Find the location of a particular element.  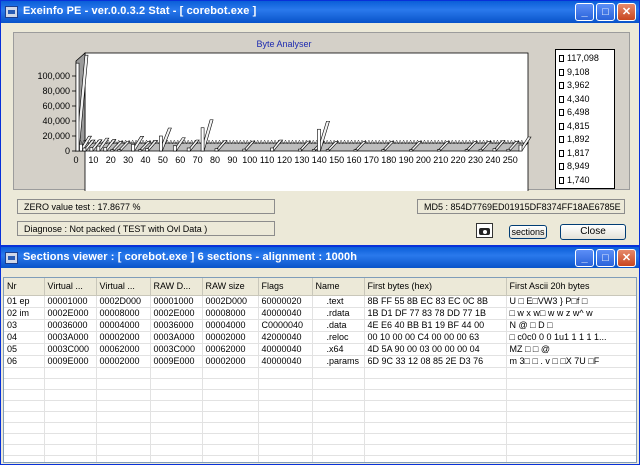

minimize-button: _ is located at coordinates (584, 12).